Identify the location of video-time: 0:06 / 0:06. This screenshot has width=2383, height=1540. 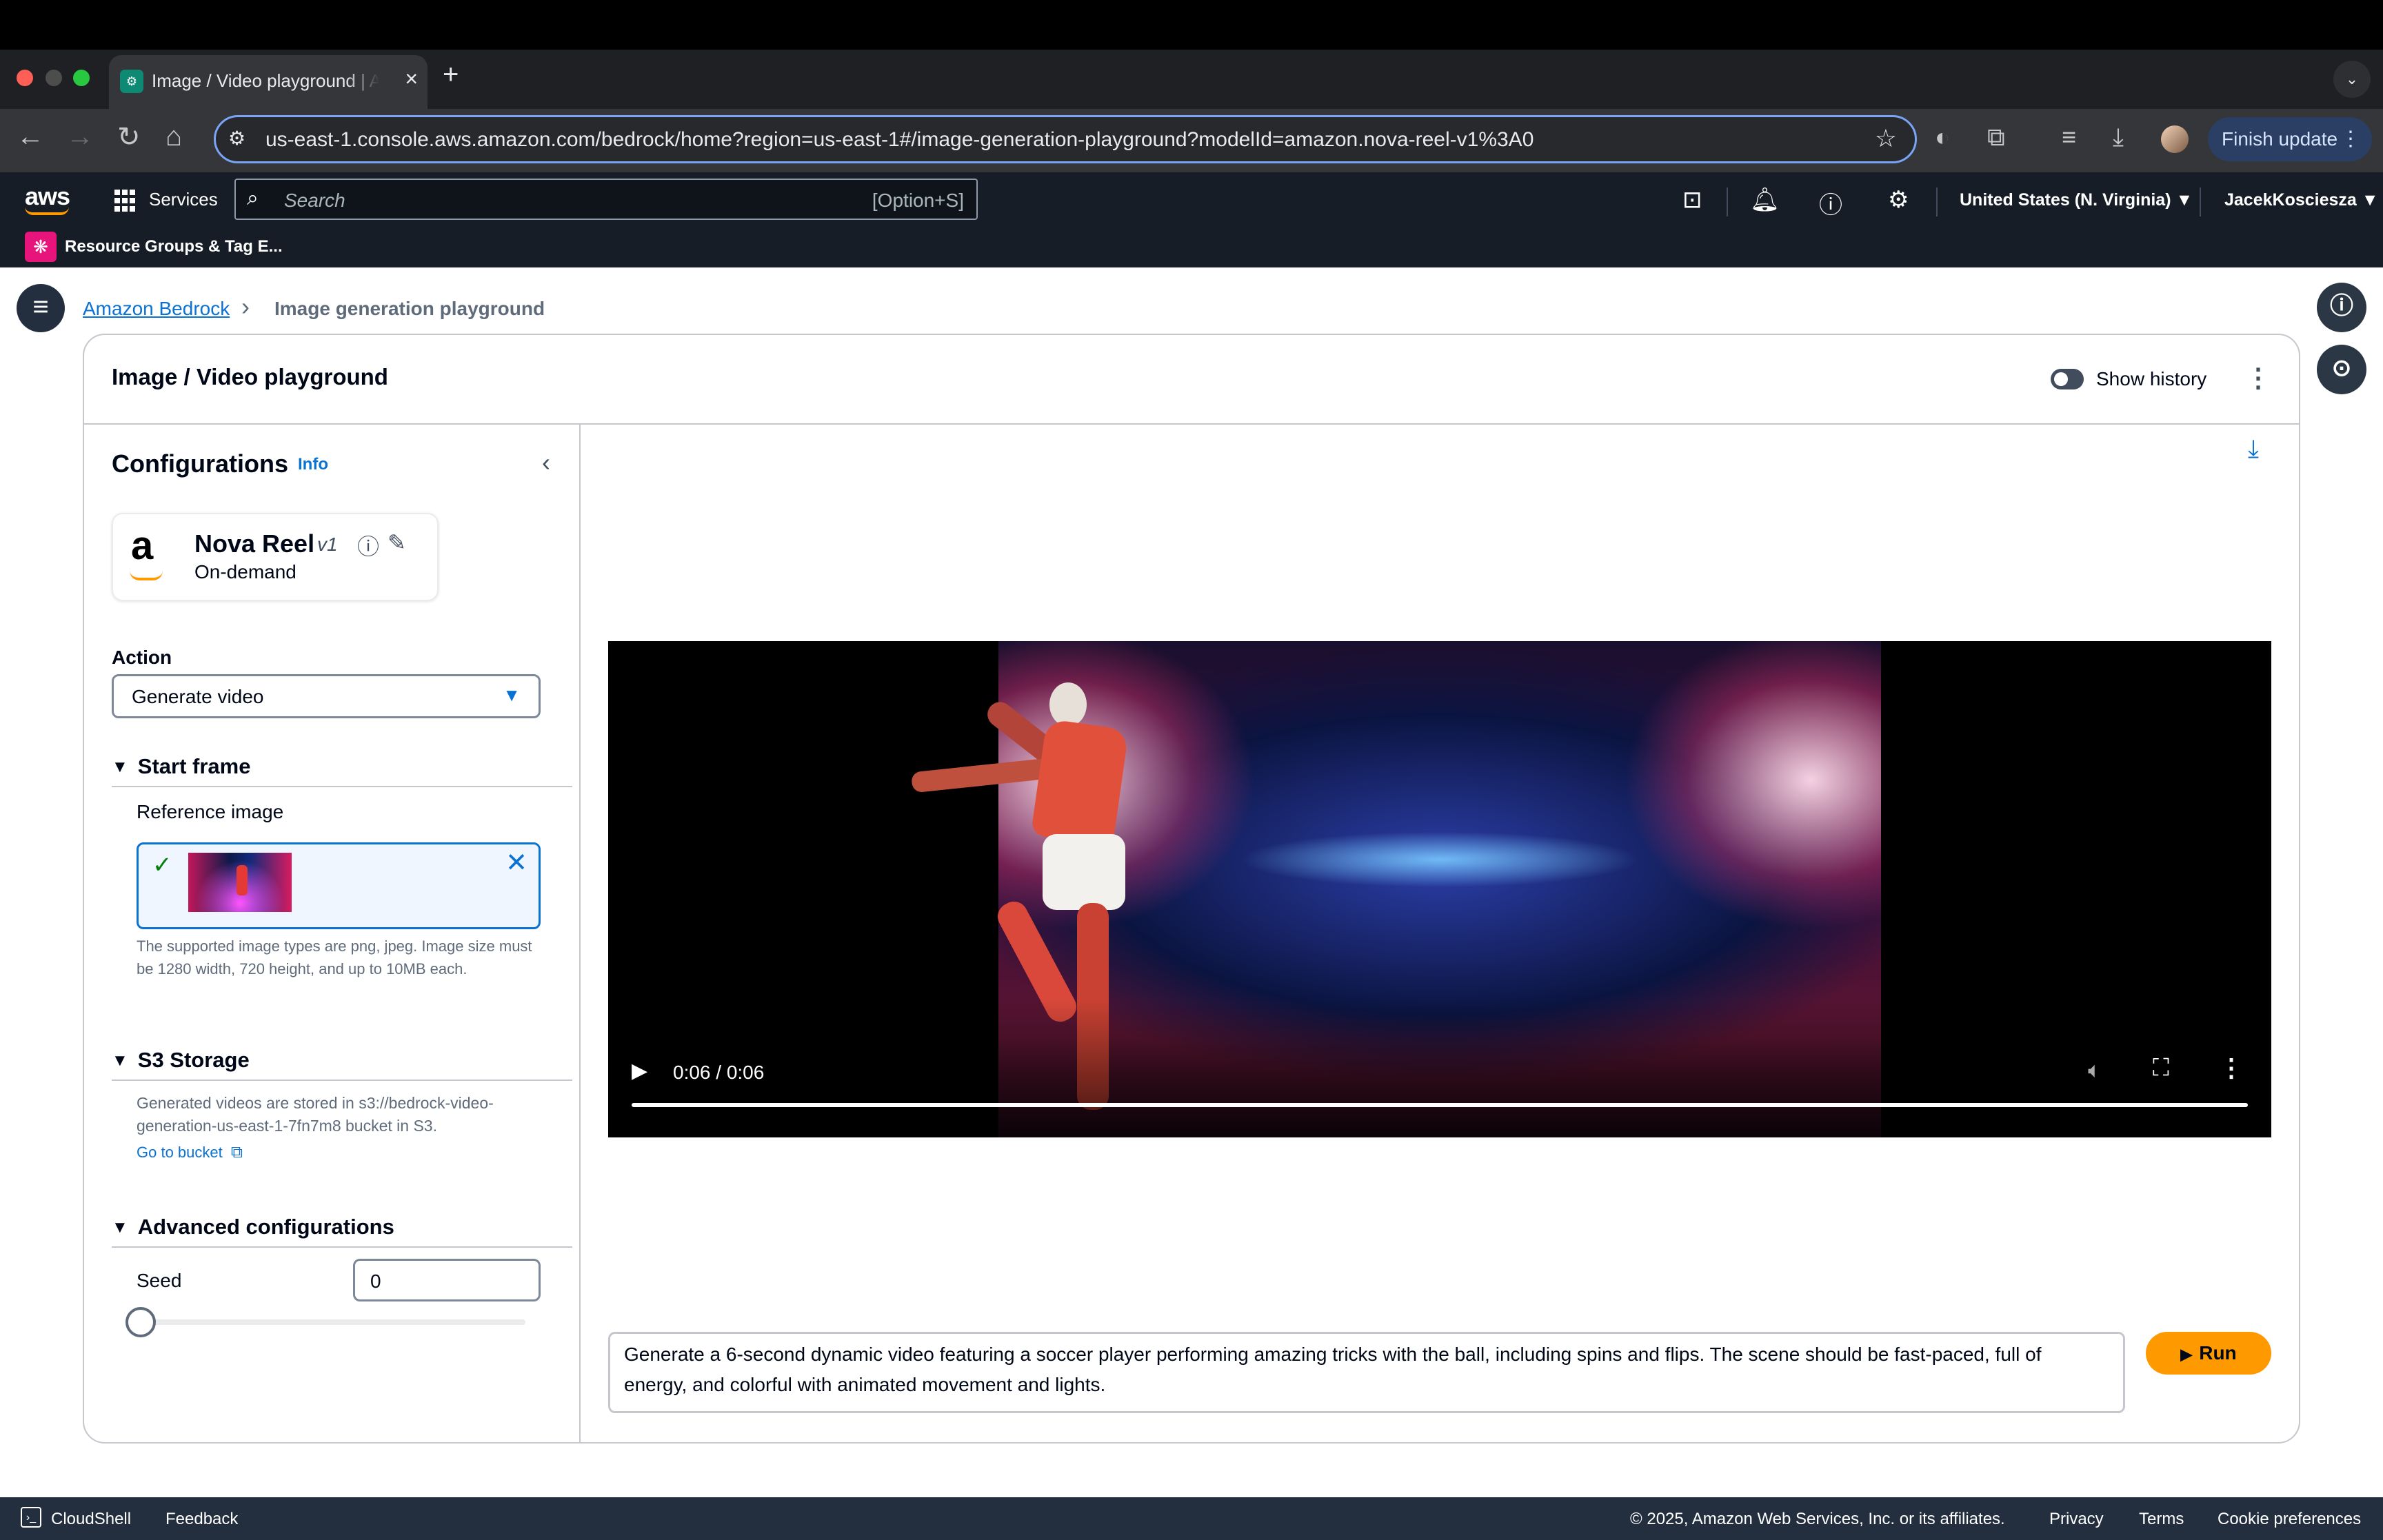
(719, 1073).